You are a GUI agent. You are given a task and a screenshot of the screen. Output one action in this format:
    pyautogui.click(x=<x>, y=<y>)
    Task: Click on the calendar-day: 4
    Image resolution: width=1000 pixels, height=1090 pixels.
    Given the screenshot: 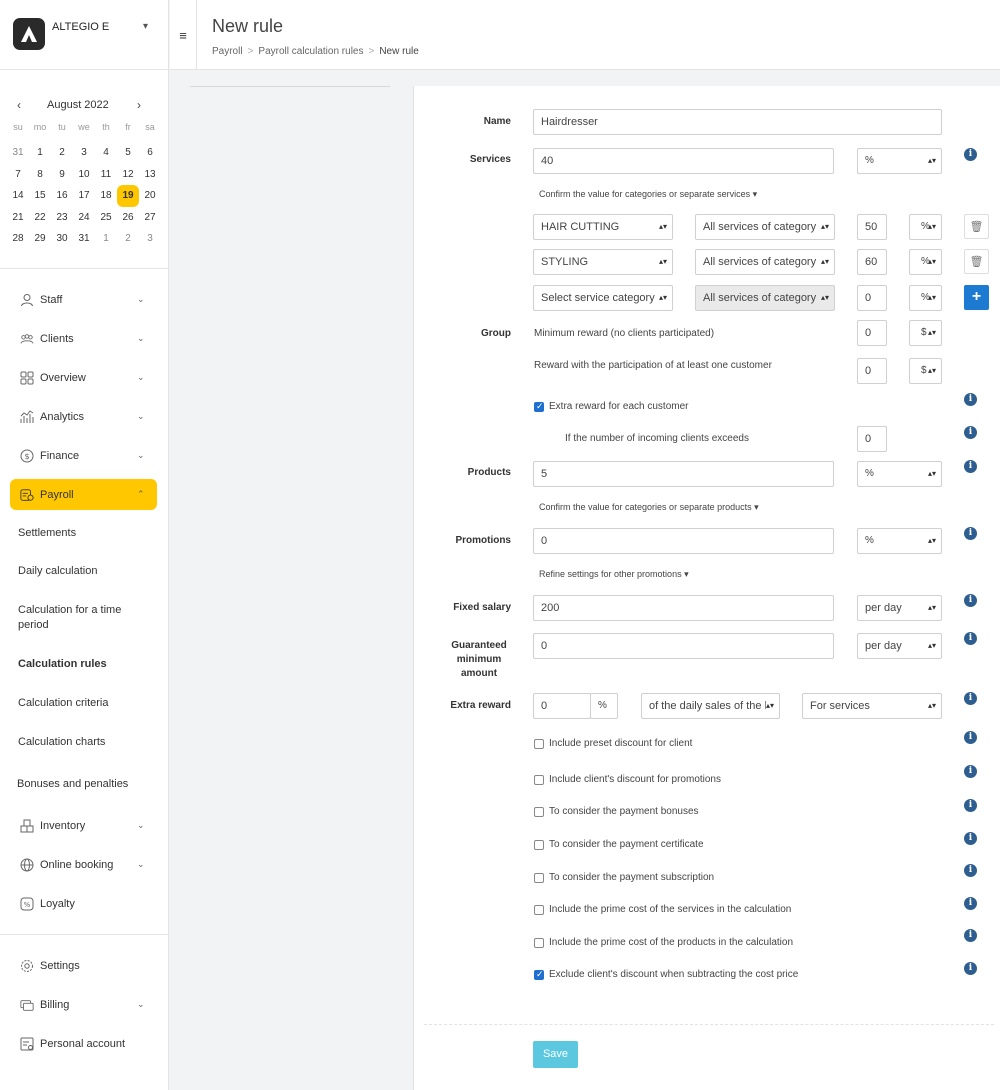 What is the action you would take?
    pyautogui.click(x=106, y=153)
    